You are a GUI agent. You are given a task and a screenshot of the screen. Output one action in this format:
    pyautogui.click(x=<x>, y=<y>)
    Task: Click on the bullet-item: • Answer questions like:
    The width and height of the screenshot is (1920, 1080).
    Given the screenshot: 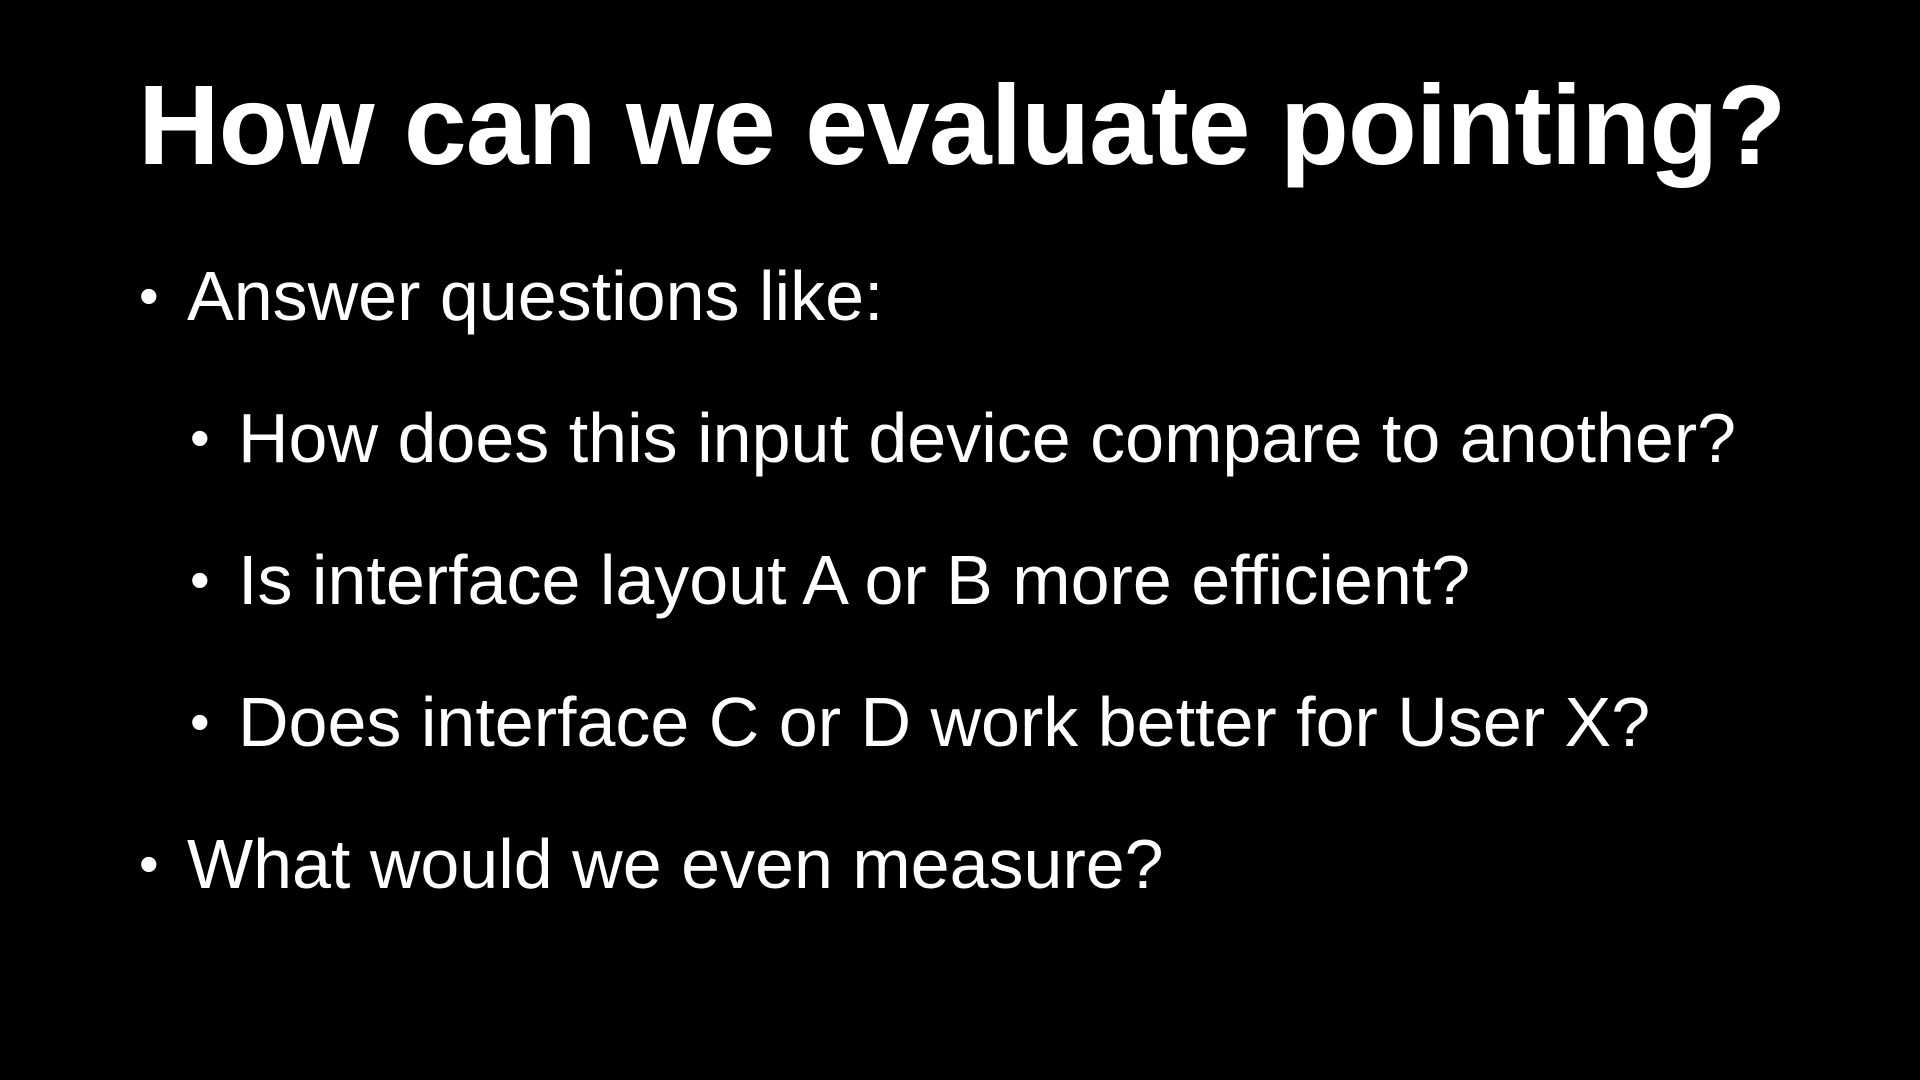 What is the action you would take?
    pyautogui.click(x=511, y=296)
    